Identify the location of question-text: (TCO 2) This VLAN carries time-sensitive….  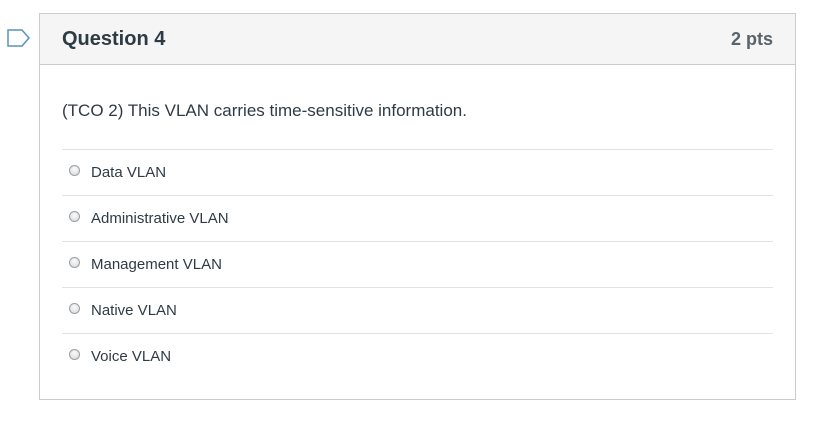
(264, 110).